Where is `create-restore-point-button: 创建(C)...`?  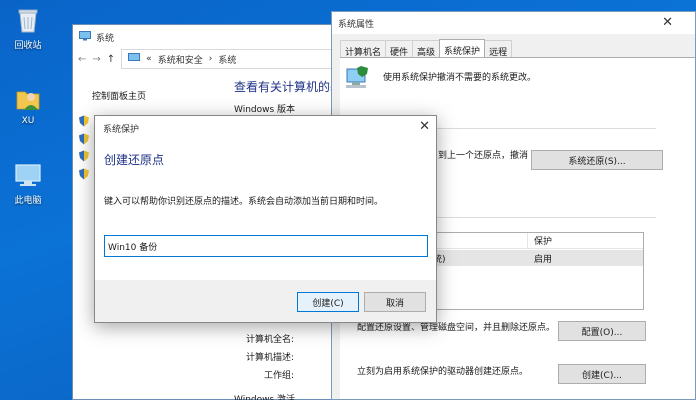 create-restore-point-button: 创建(C)... is located at coordinates (602, 374).